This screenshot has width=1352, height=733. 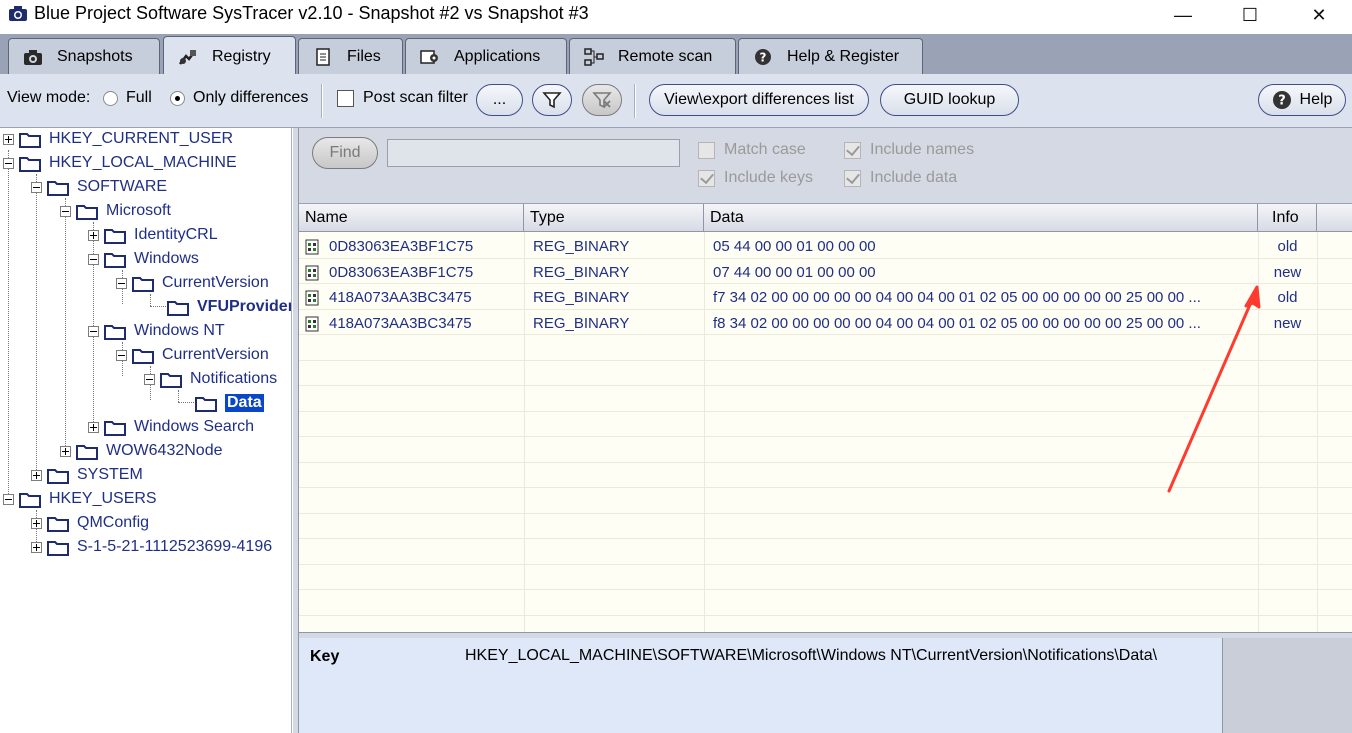 I want to click on tab-files: Files, so click(x=350, y=56).